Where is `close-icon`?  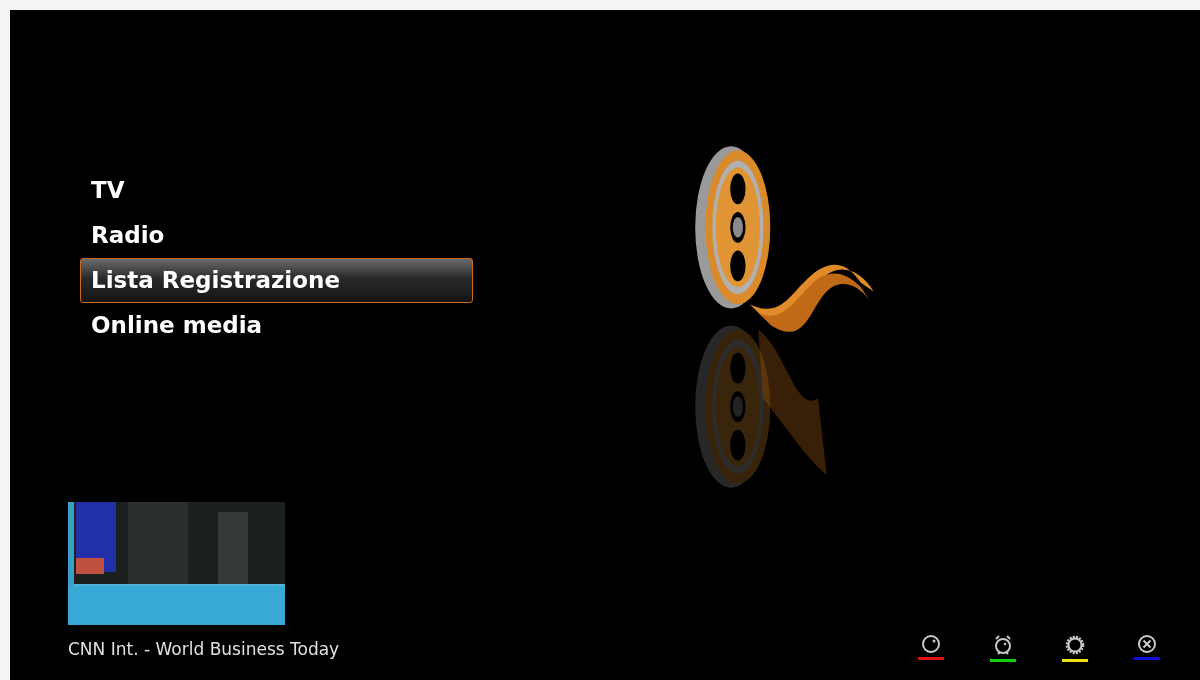 close-icon is located at coordinates (1147, 644).